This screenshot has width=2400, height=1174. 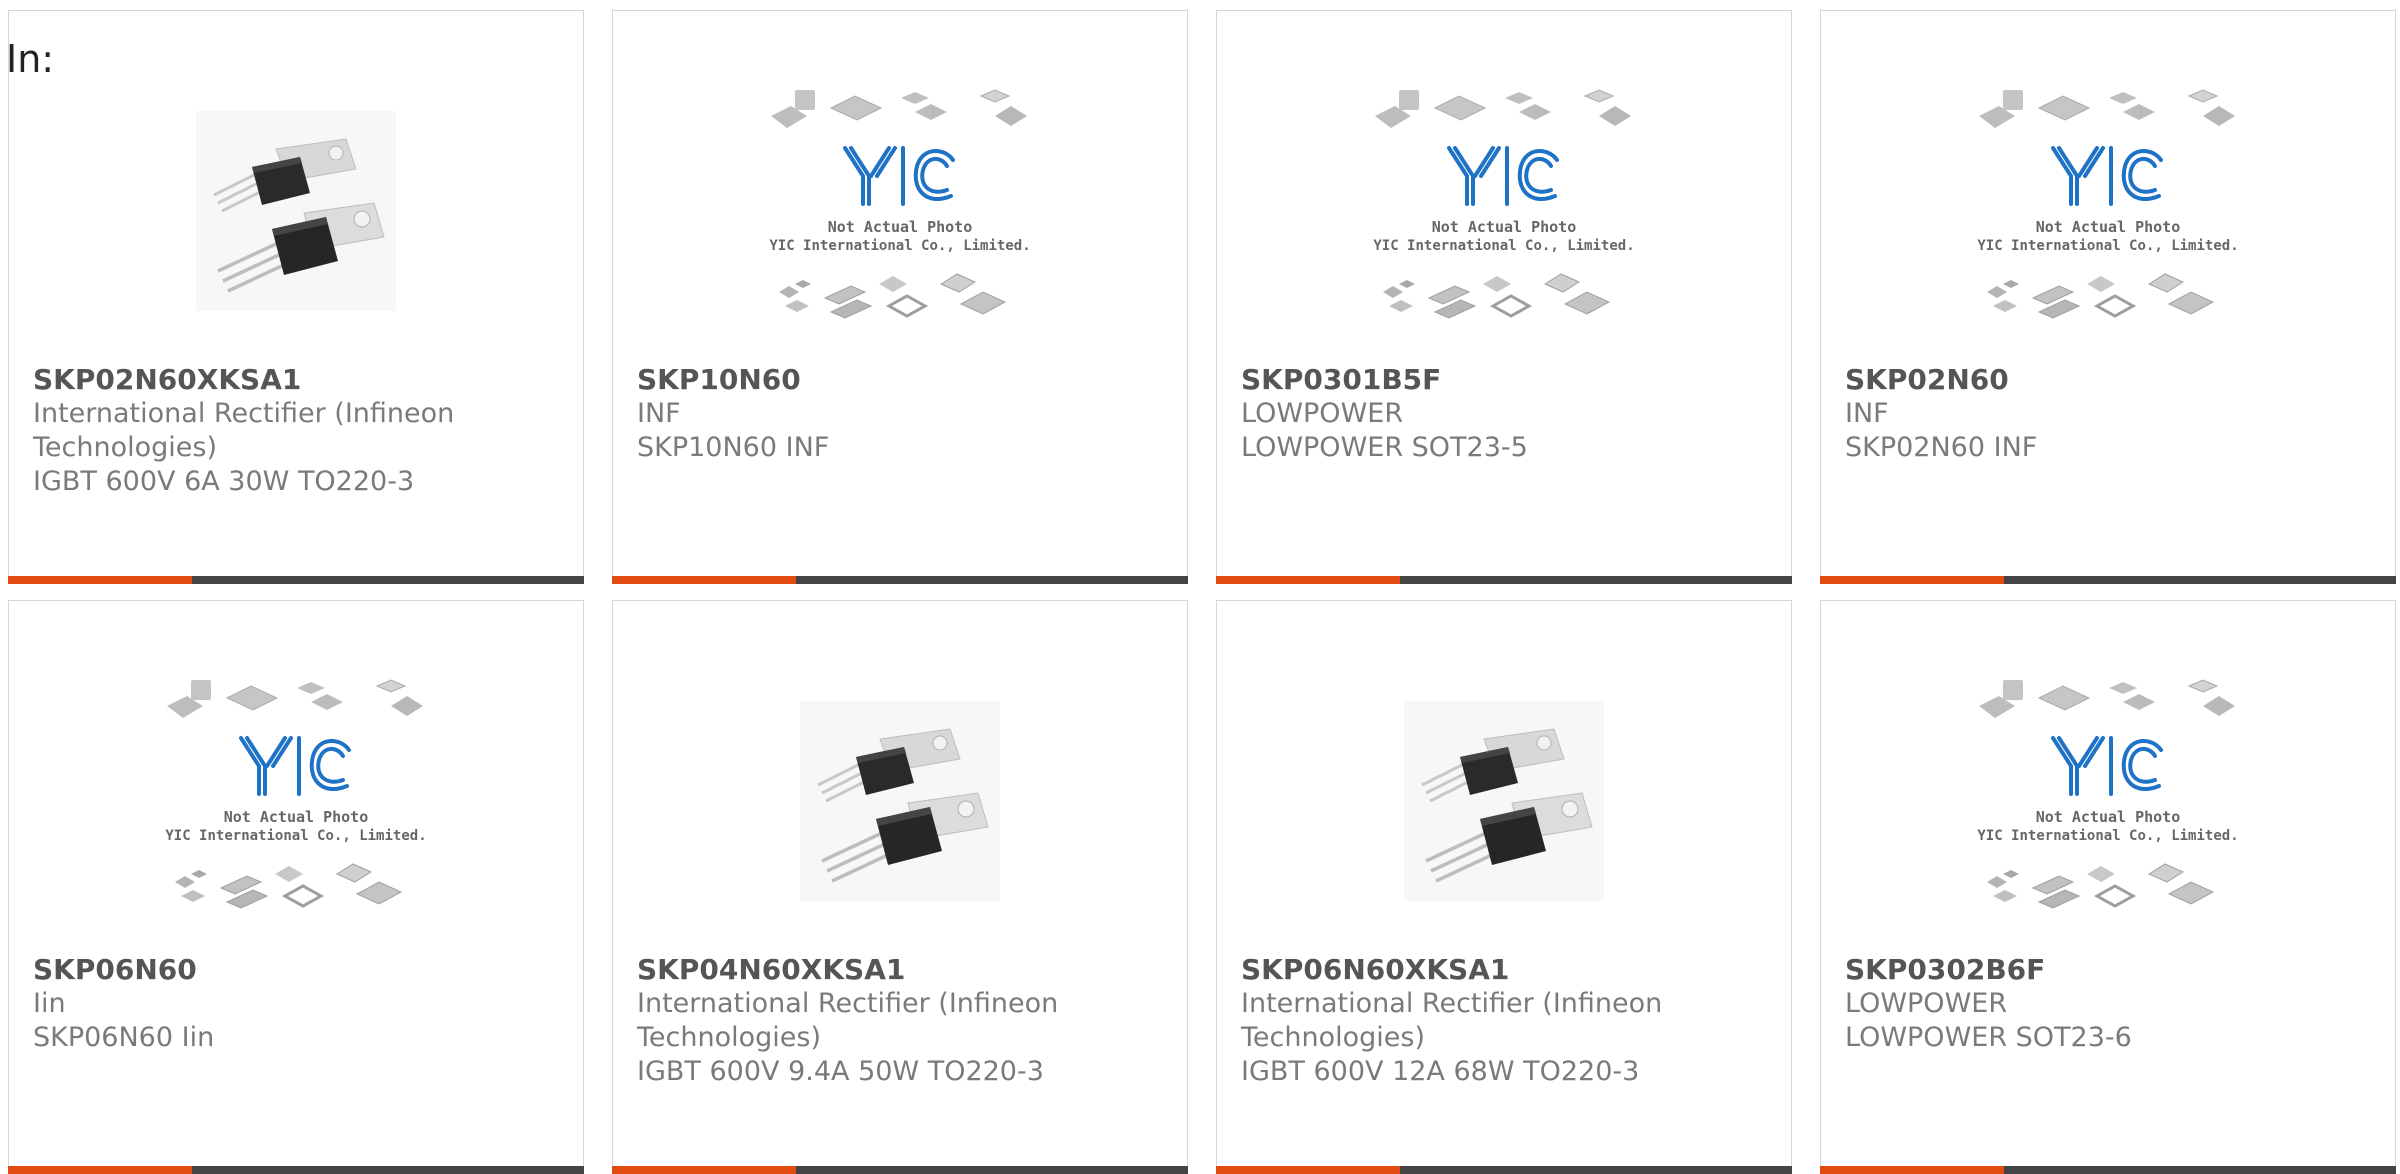 What do you see at coordinates (49, 1003) in the screenshot?
I see `product-manufacturer: Iin` at bounding box center [49, 1003].